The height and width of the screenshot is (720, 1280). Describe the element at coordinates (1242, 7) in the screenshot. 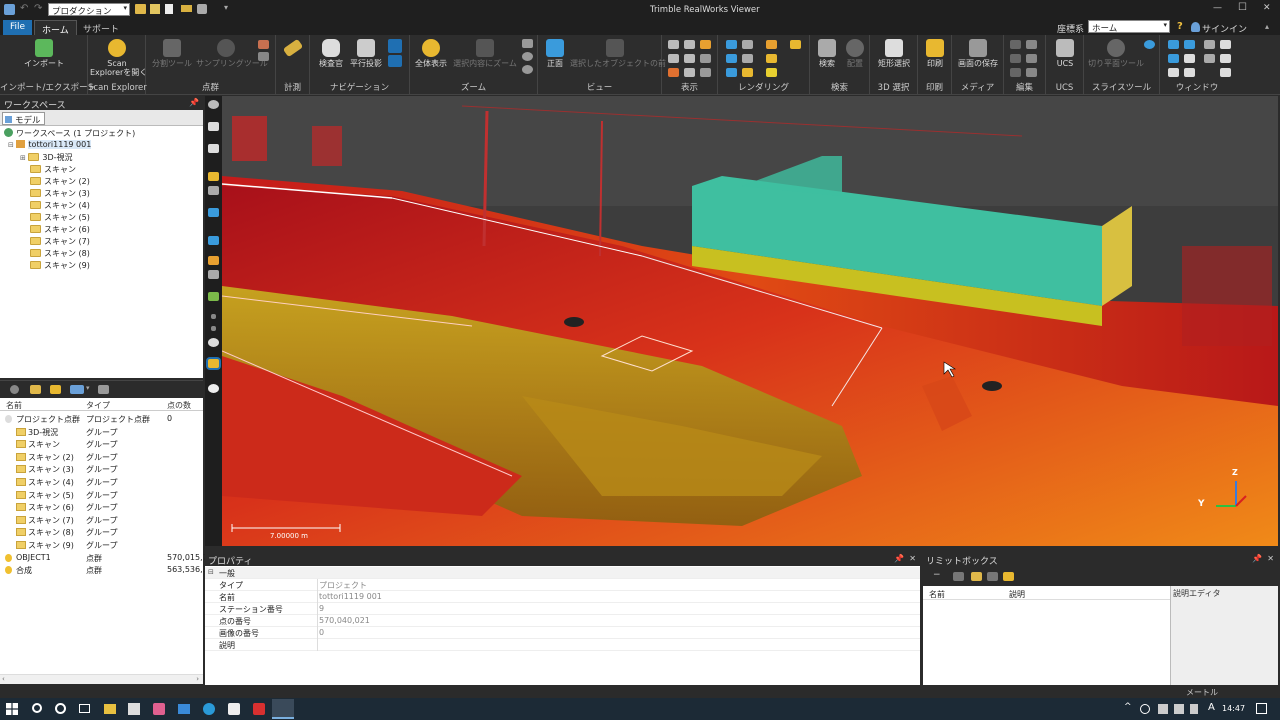

I see `maximize-button: ☐` at that location.